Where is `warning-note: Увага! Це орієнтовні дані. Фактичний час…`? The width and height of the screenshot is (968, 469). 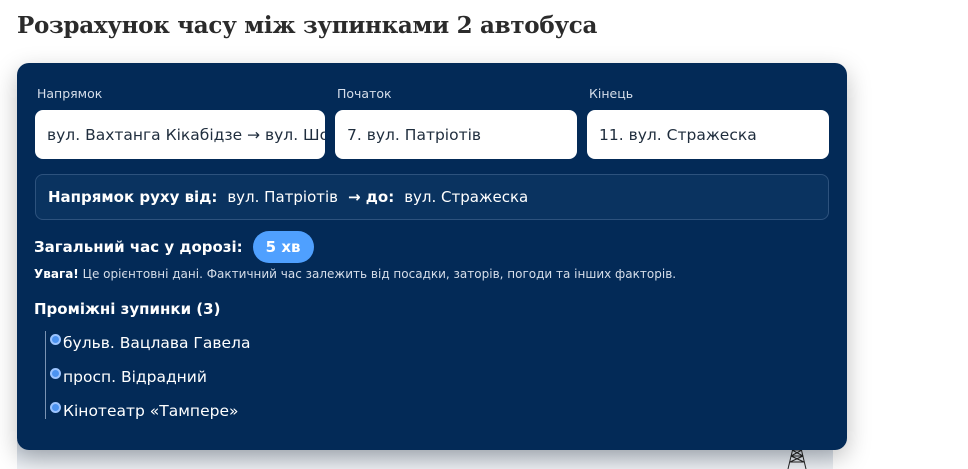
warning-note: Увага! Це орієнтовні дані. Фактичний час… is located at coordinates (355, 274).